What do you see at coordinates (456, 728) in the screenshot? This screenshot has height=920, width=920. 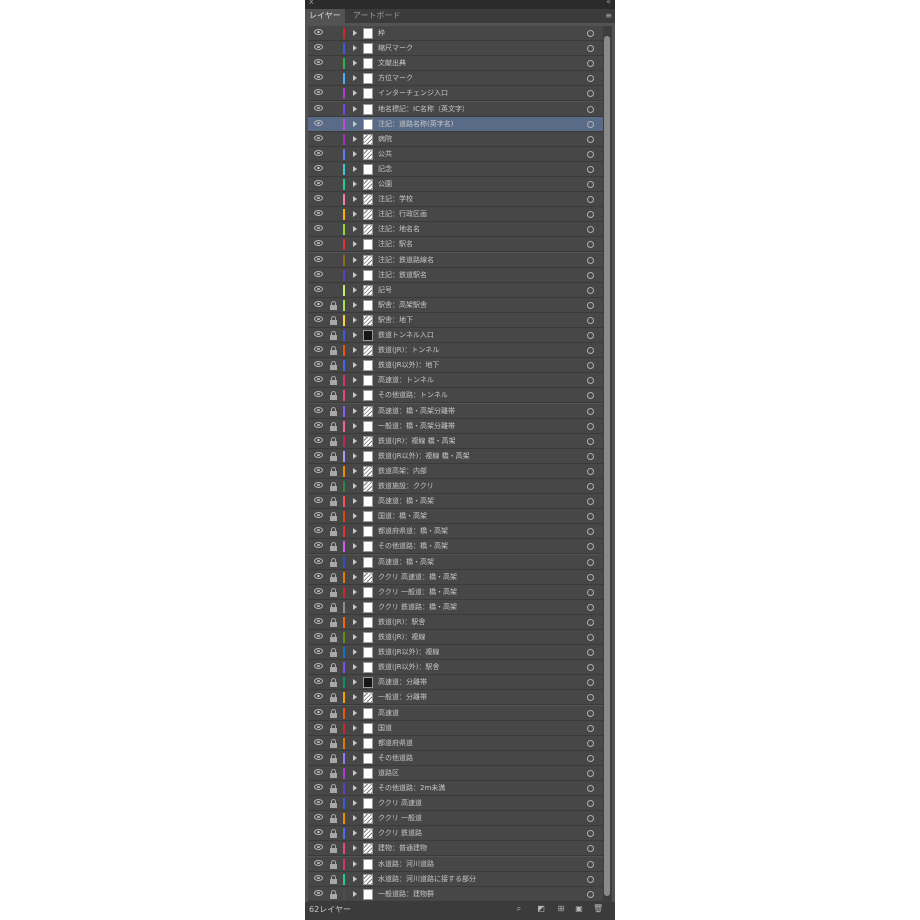 I see `layer-row: 国道` at bounding box center [456, 728].